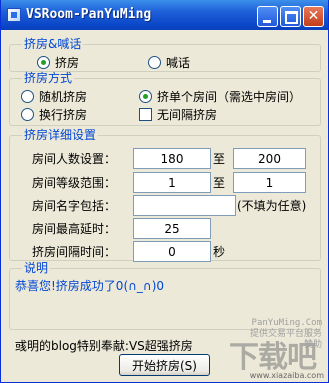 This screenshot has height=383, width=329. What do you see at coordinates (165, 55) in the screenshot?
I see `mode-group: 挤房&喊话 挤房 喊话` at bounding box center [165, 55].